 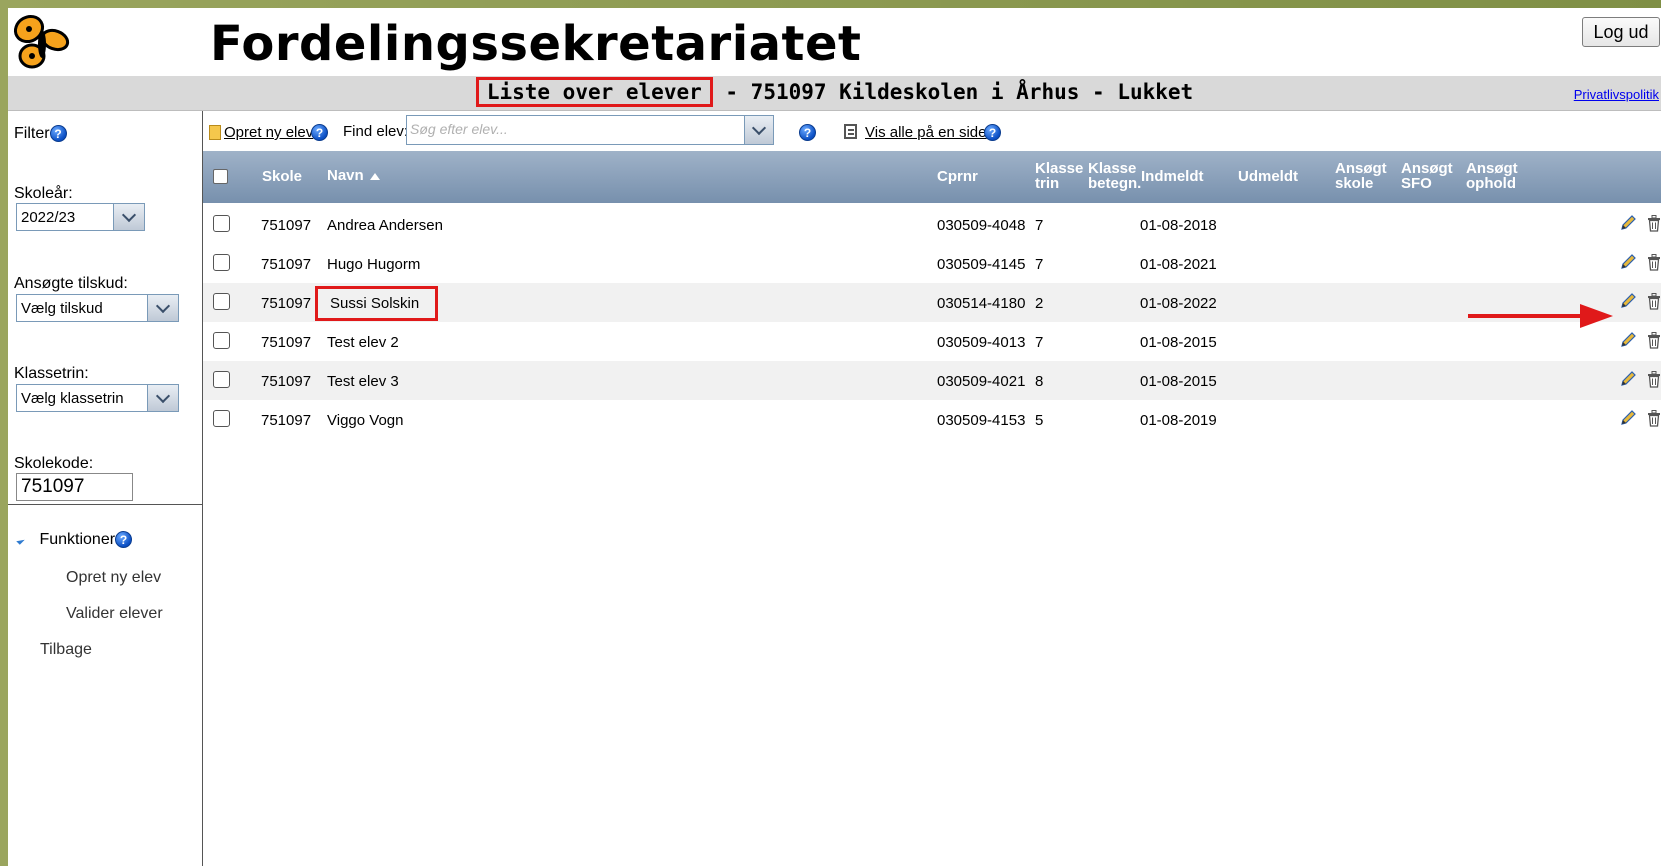 I want to click on col-ansogt-ophold: Ansøgt ophold, so click(x=1492, y=176).